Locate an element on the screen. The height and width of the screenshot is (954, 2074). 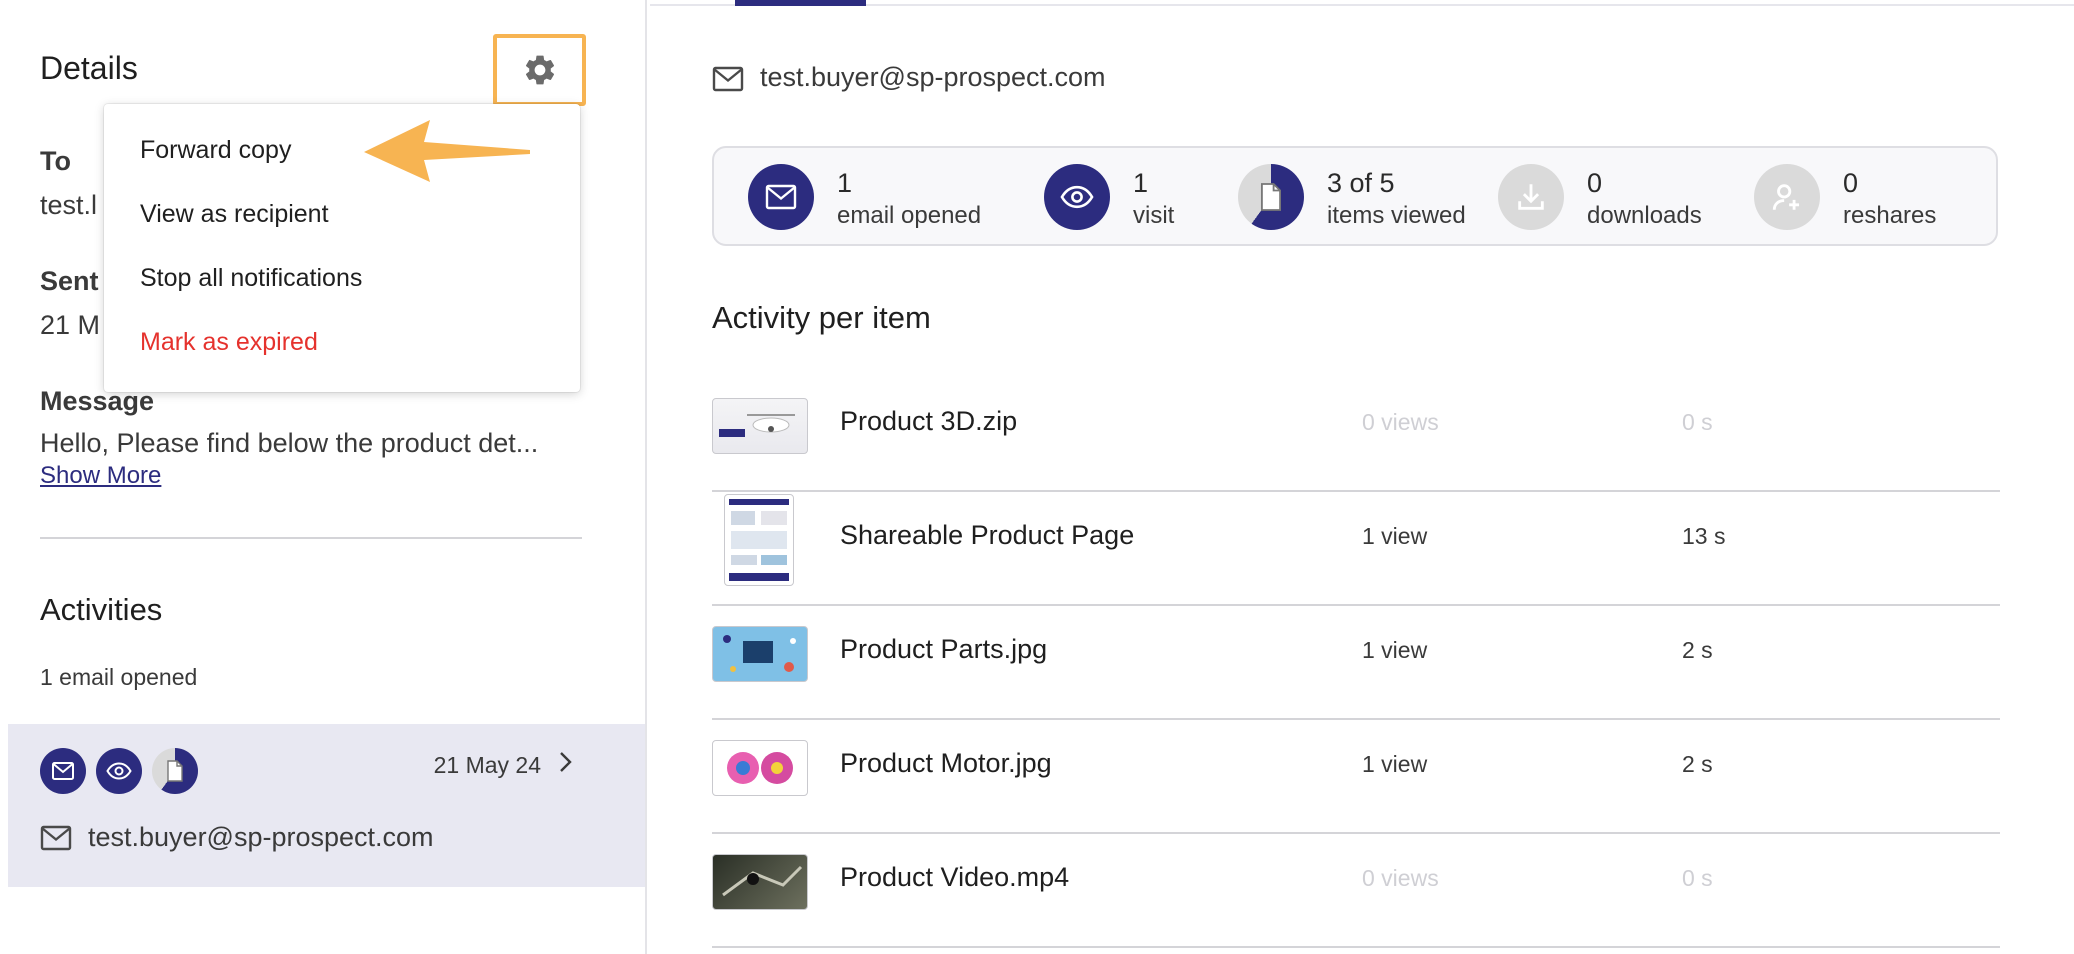
to-label: To is located at coordinates (55, 161).